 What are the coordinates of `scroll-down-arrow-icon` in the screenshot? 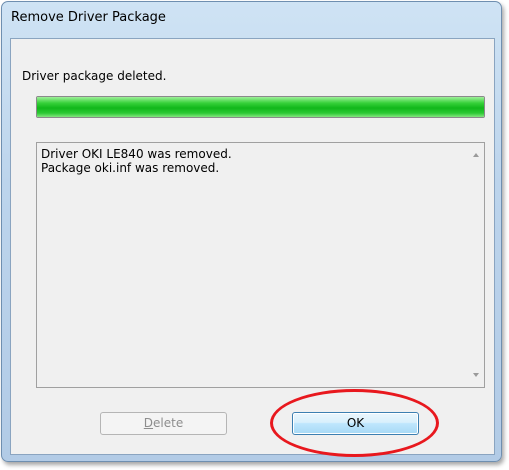 It's located at (476, 375).